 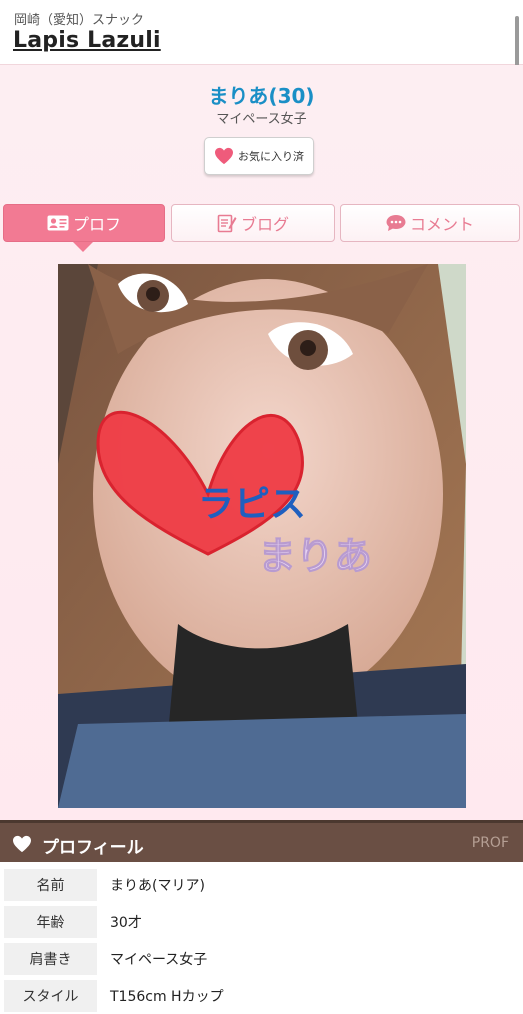 I want to click on row-value: T156cm Hカップ, so click(x=167, y=997).